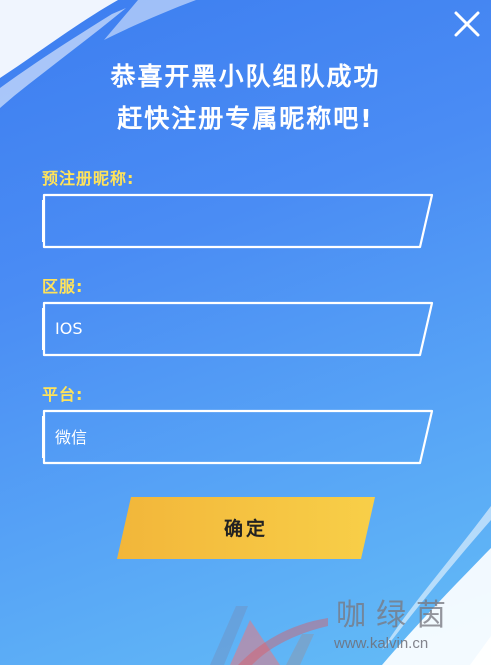 Image resolution: width=491 pixels, height=665 pixels. I want to click on platform-field, so click(238, 437).